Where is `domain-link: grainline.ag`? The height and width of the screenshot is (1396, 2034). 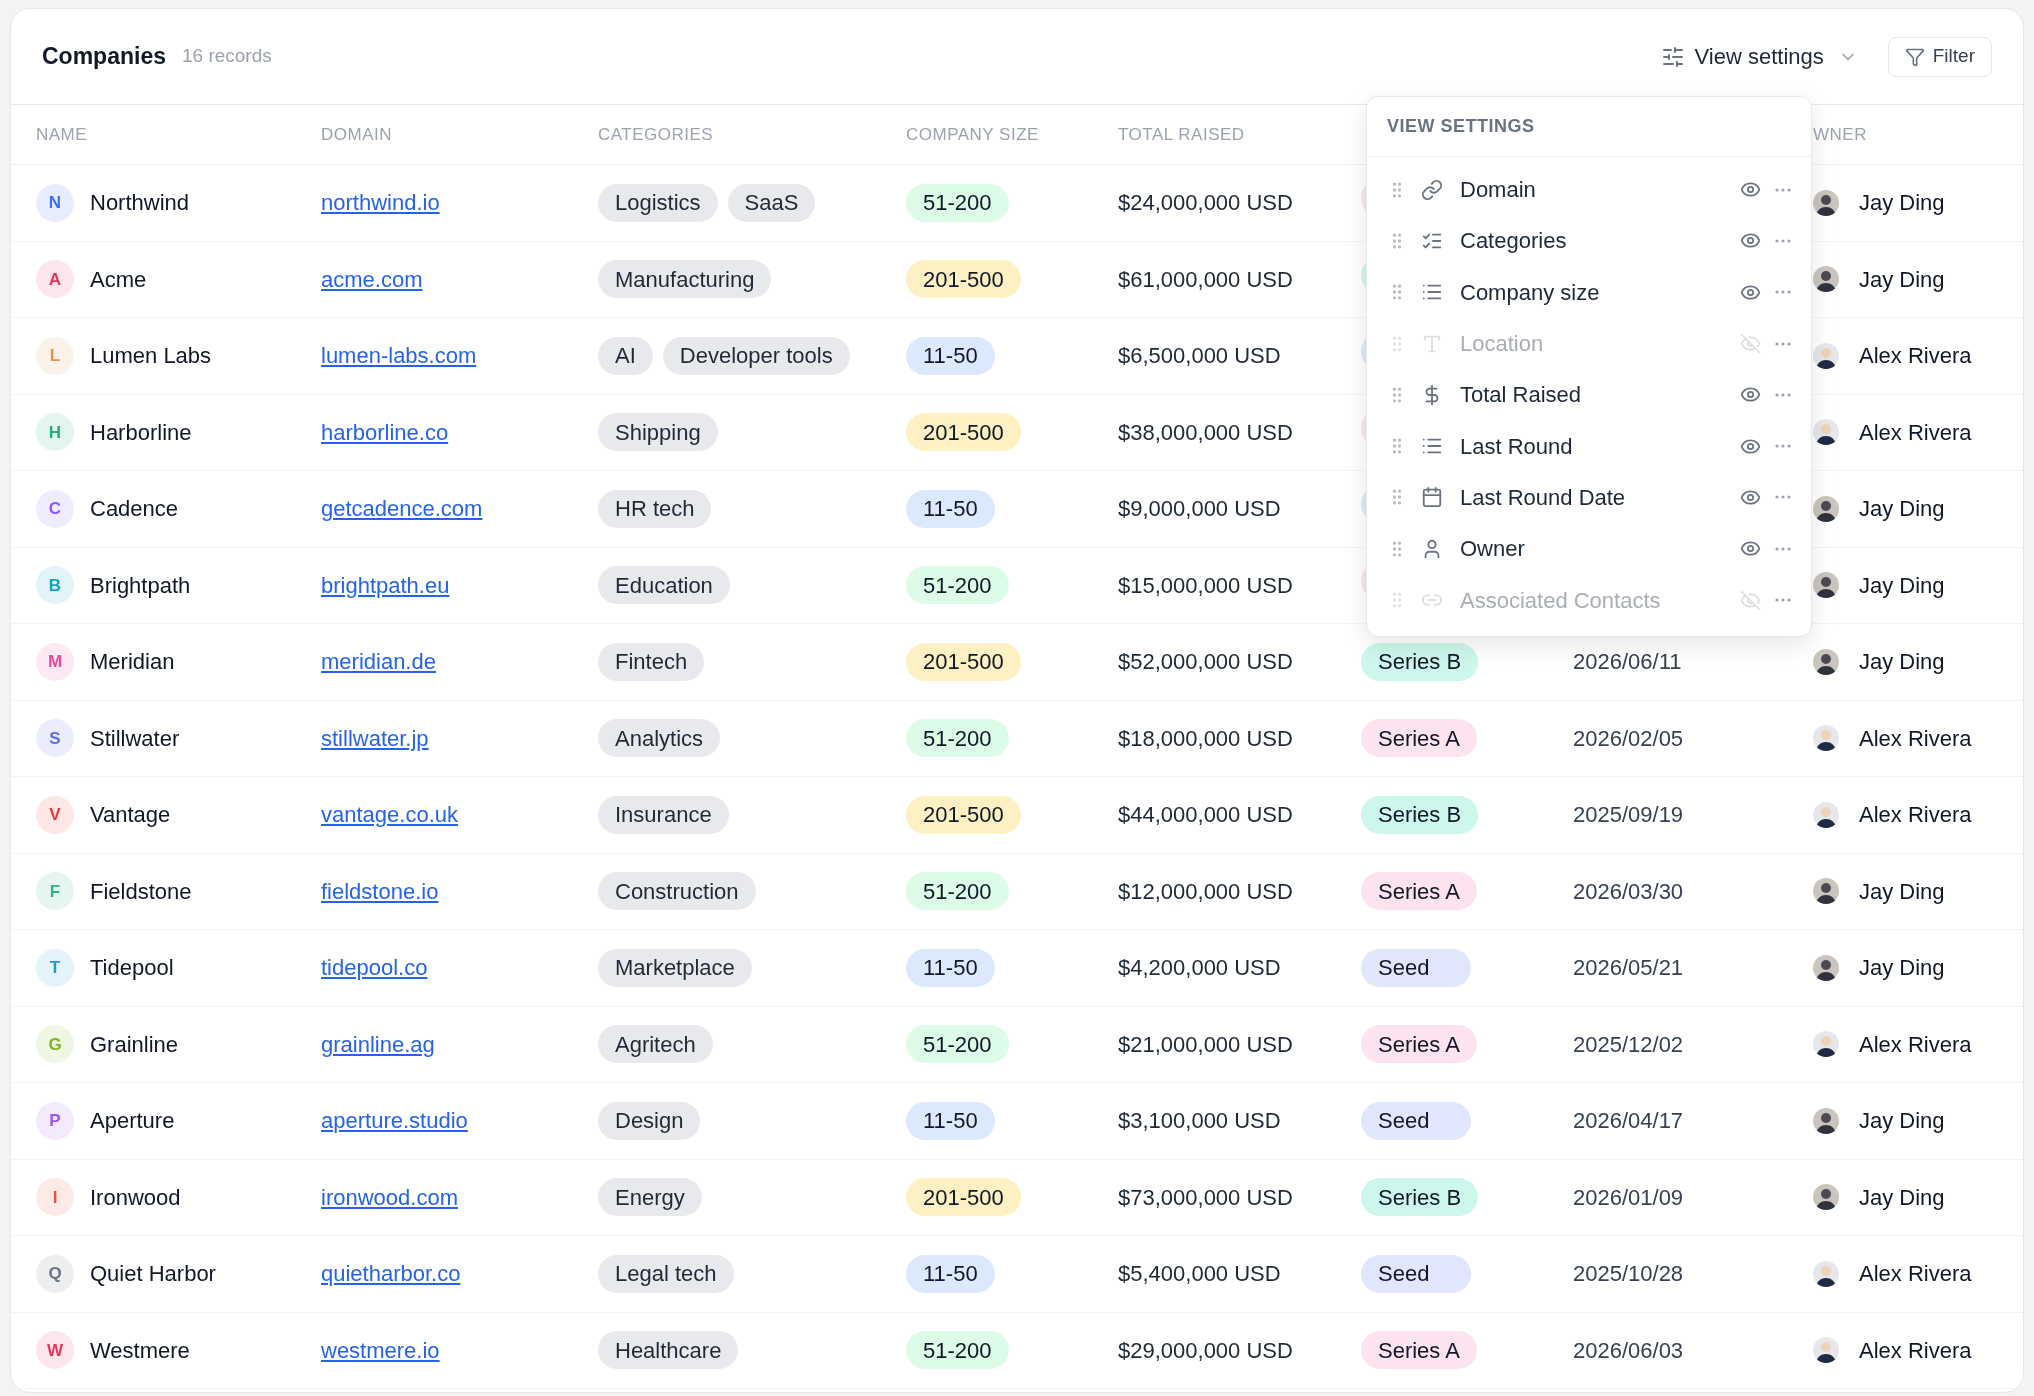
domain-link: grainline.ag is located at coordinates (378, 1044).